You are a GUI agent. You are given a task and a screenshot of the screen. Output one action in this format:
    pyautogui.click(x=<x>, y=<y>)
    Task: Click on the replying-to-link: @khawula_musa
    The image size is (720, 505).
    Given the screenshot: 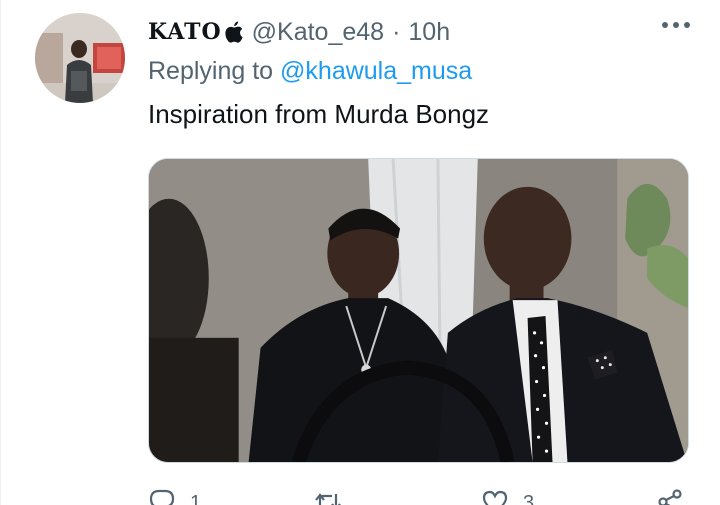 What is the action you would take?
    pyautogui.click(x=376, y=71)
    